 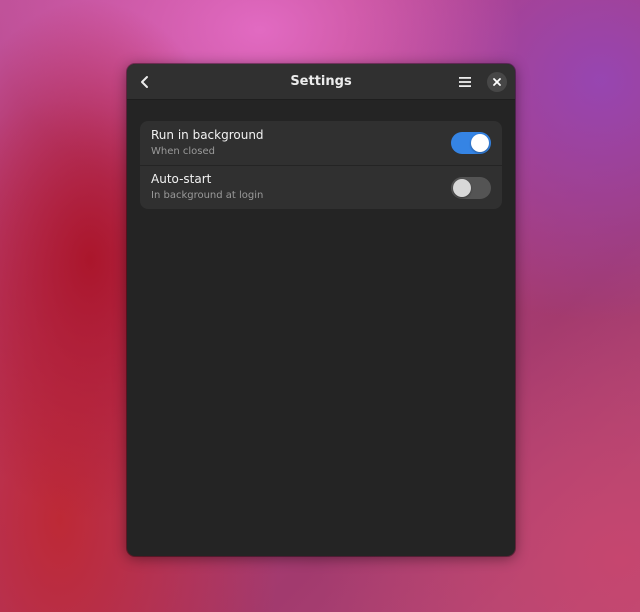 I want to click on setting-subtitle: In background at login, so click(x=207, y=195).